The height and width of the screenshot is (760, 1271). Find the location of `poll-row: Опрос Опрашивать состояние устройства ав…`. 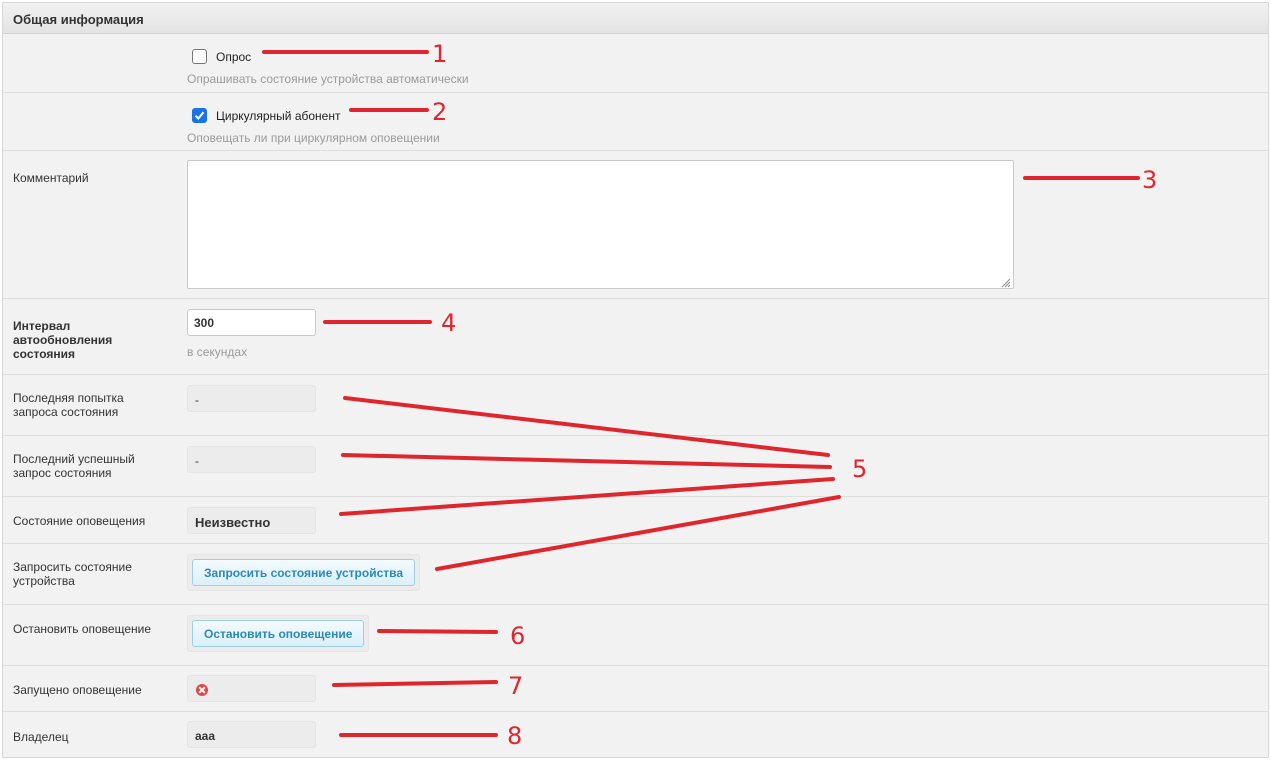

poll-row: Опрос Опрашивать состояние устройства ав… is located at coordinates (635, 63).